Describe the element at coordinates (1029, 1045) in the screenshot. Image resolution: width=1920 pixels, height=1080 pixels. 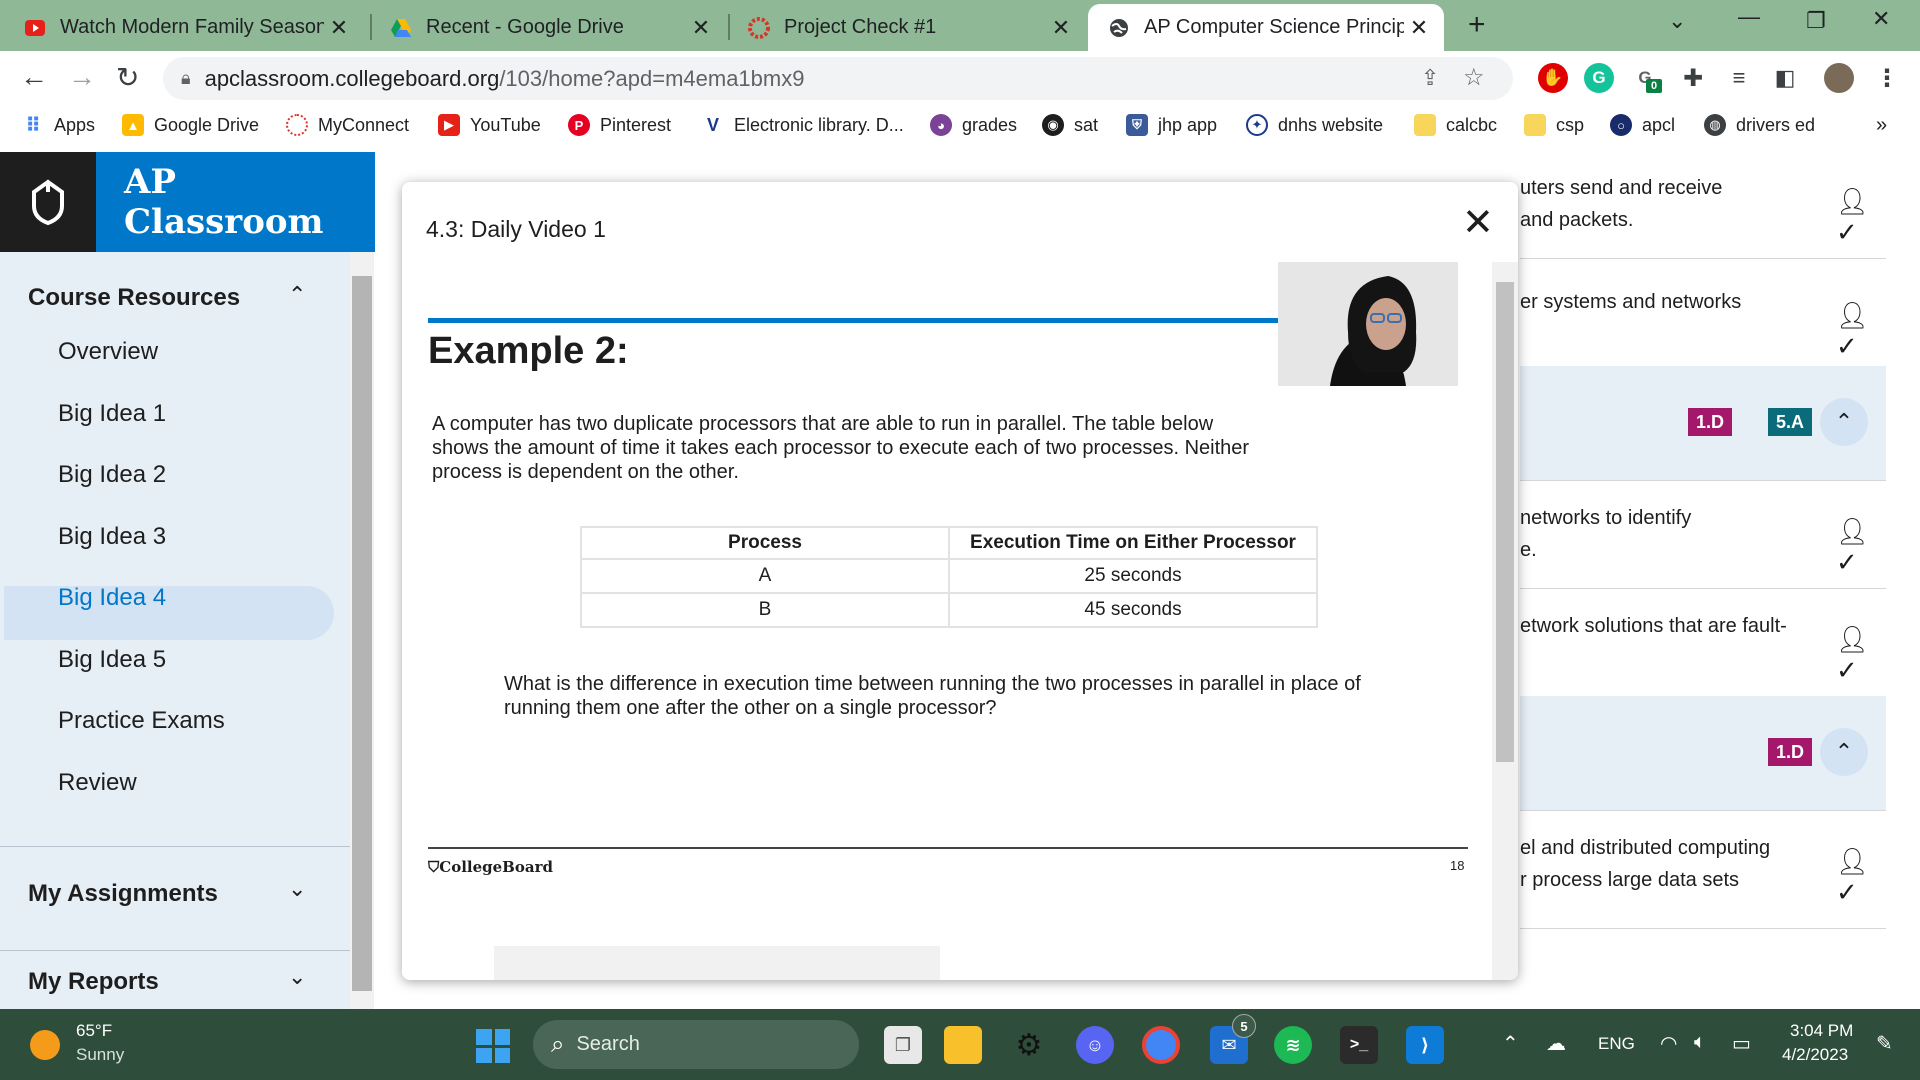
I see `settings-gear-icon: ⚙` at that location.